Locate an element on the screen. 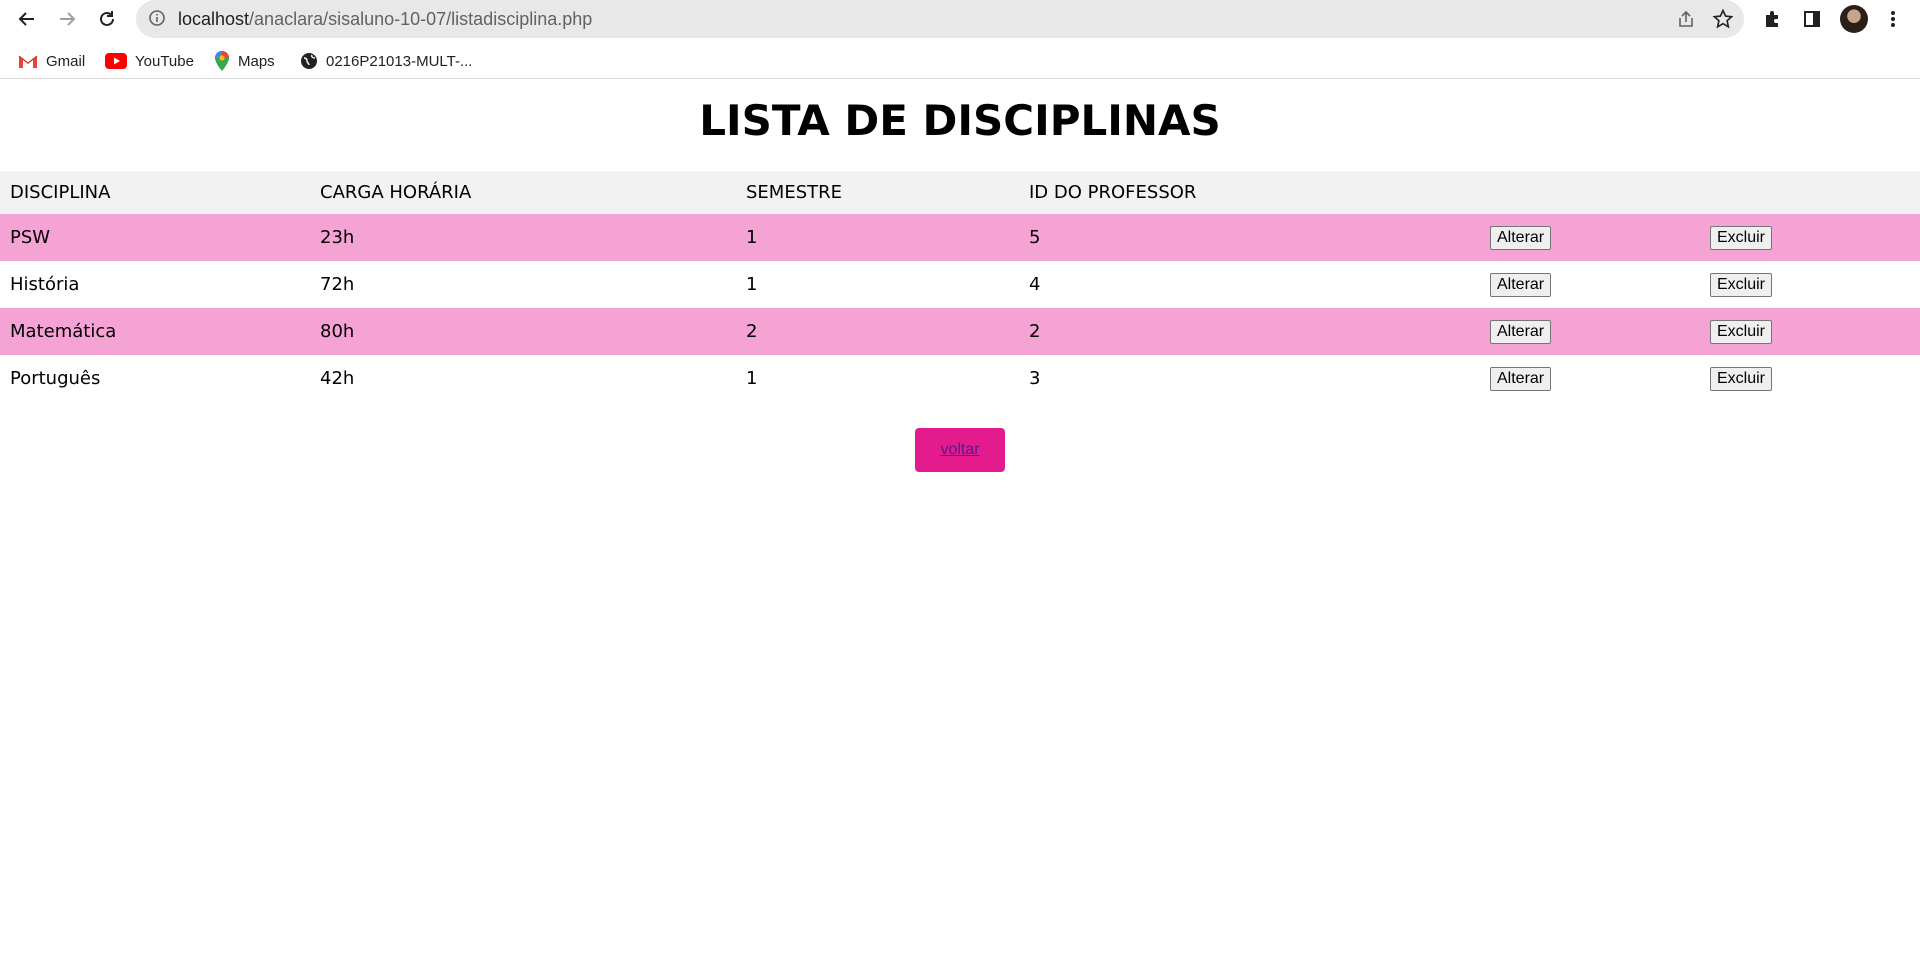 This screenshot has height=980, width=1920. menu-kebab-icon is located at coordinates (1893, 19).